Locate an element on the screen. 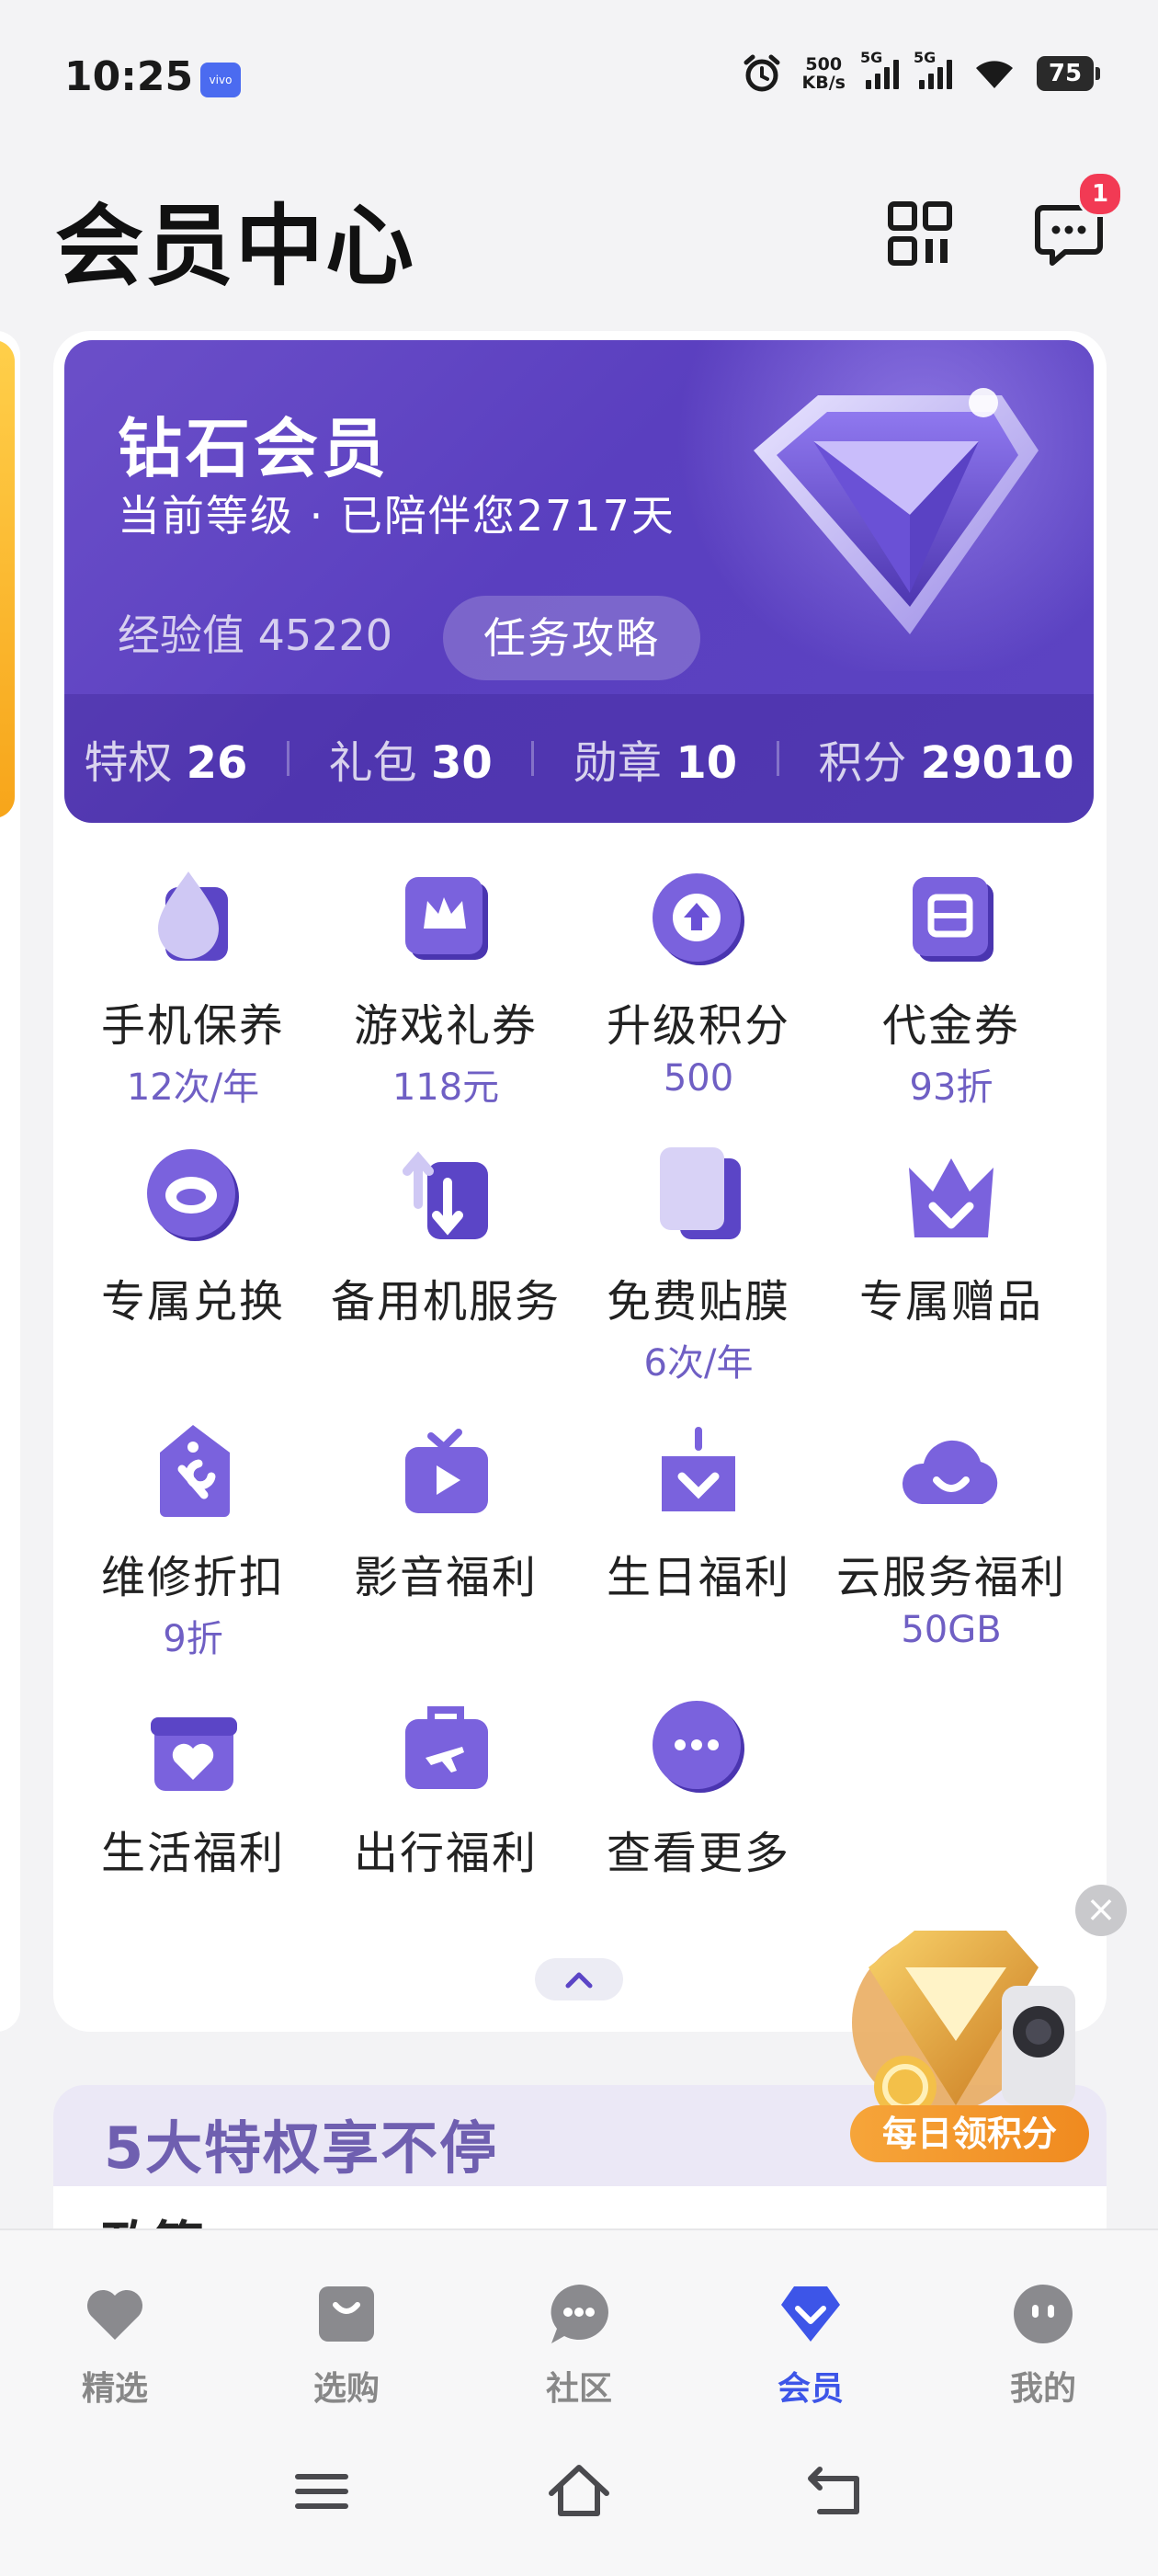  heart-icon is located at coordinates (114, 2314).